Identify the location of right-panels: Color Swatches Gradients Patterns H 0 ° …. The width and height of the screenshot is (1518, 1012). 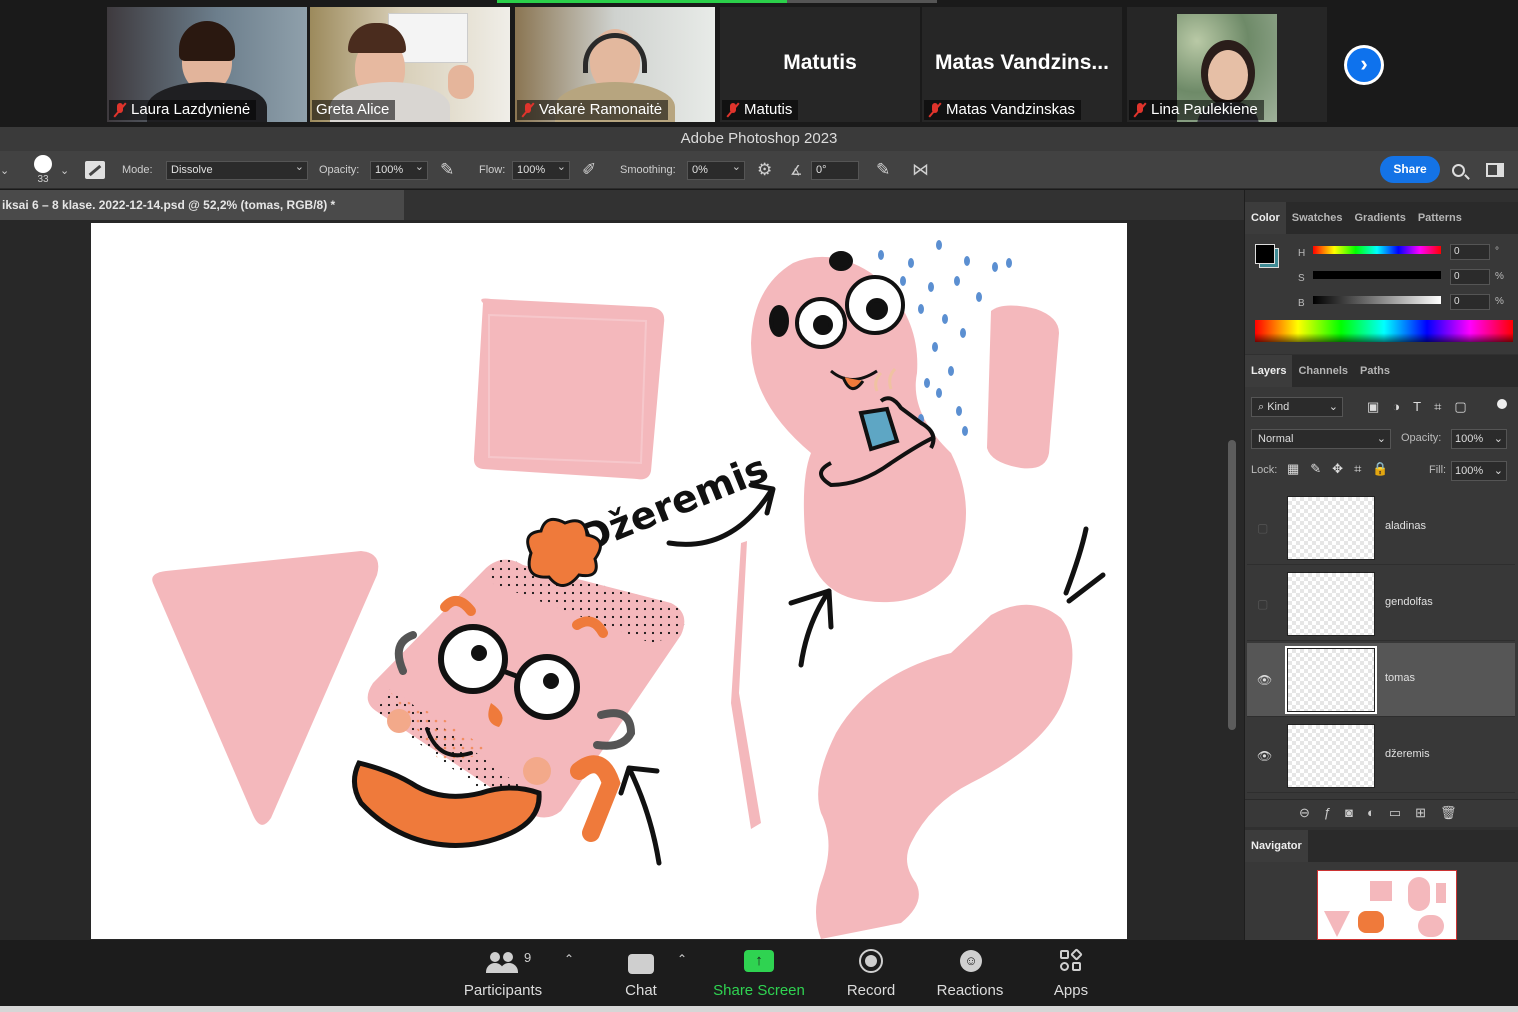
(1381, 565).